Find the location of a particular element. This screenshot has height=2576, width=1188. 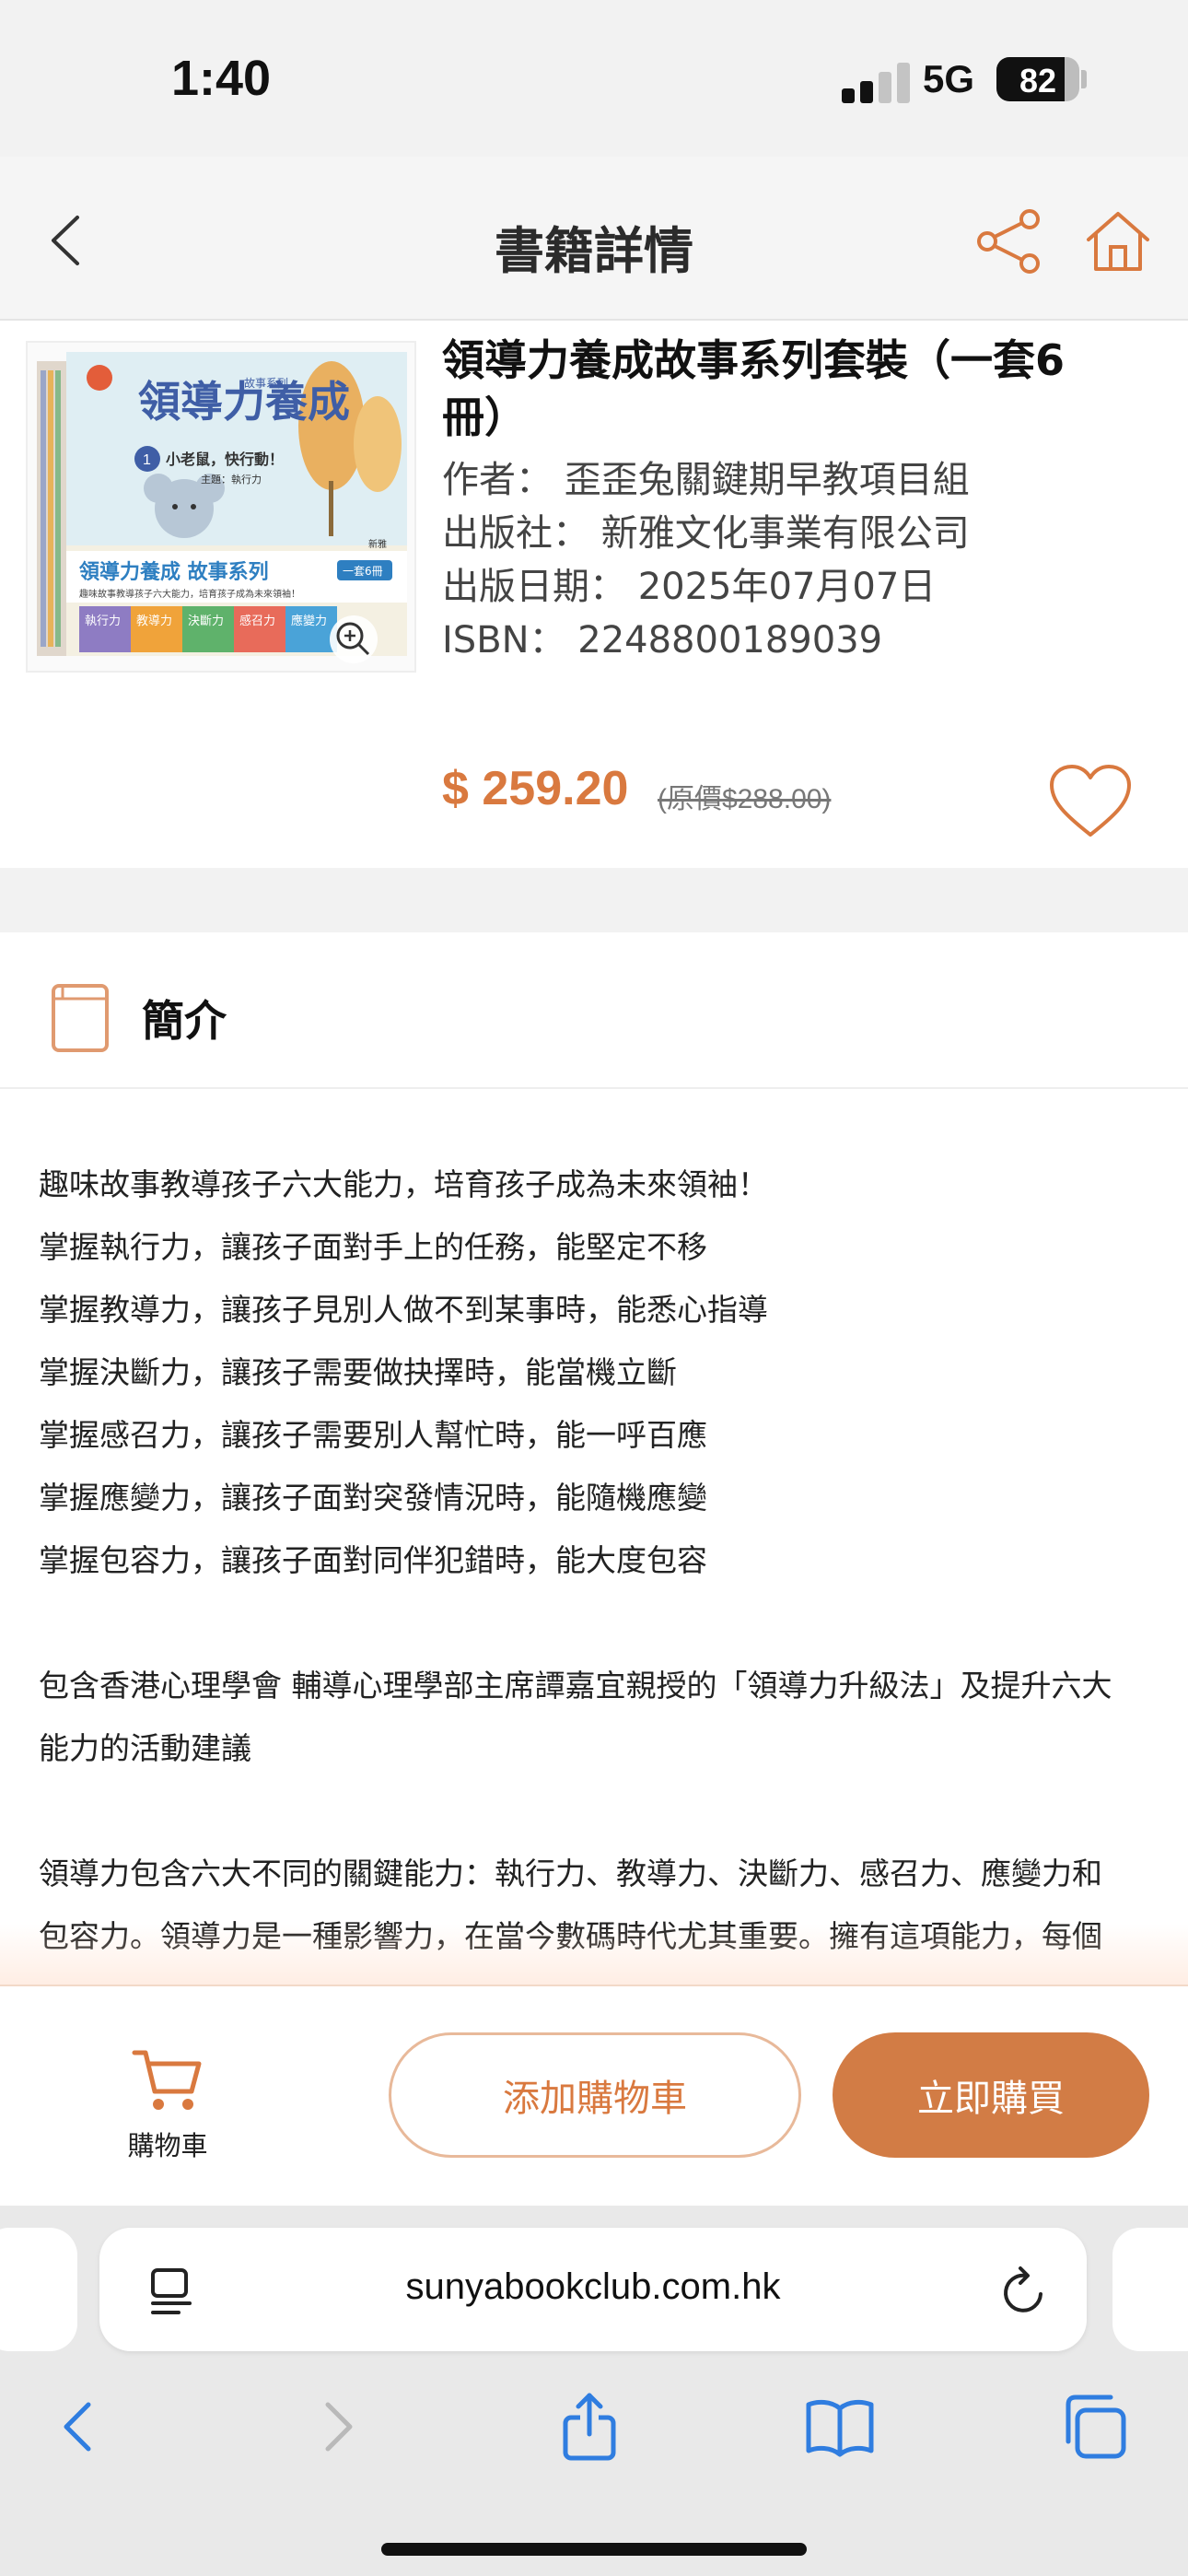

cover-box-tagline: 趣味故事教導孩子六大能力，培育孩子成為未來領袖！ is located at coordinates (189, 594).